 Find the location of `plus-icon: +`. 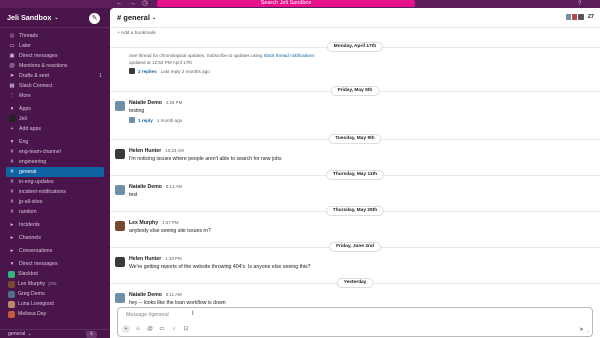

plus-icon: + is located at coordinates (126, 329).